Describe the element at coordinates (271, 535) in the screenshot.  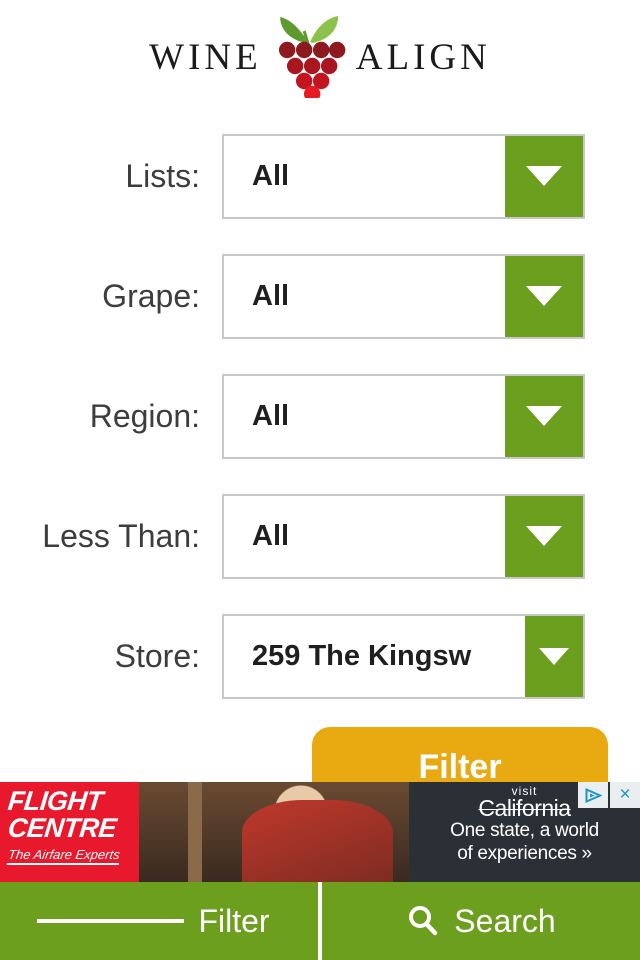
I see `select-less-than-value: All` at that location.